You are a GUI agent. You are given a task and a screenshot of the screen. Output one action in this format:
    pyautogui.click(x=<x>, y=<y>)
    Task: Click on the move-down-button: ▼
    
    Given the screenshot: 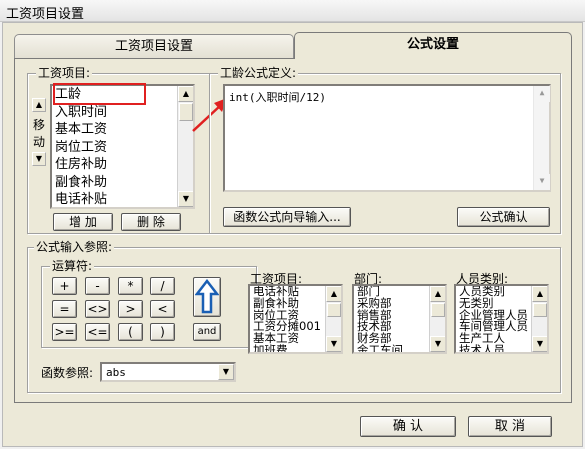 What is the action you would take?
    pyautogui.click(x=39, y=159)
    